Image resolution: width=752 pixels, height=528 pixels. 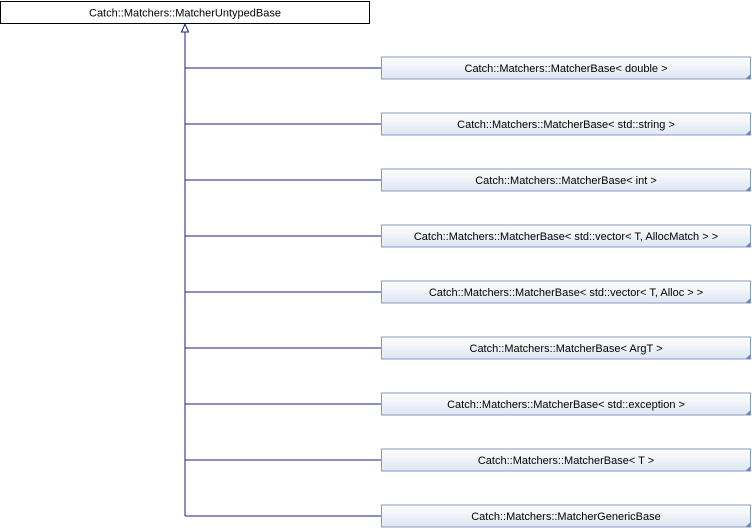 I want to click on derived-class-node: Catch::Matchers::MatcherBase< double >, so click(x=468, y=68).